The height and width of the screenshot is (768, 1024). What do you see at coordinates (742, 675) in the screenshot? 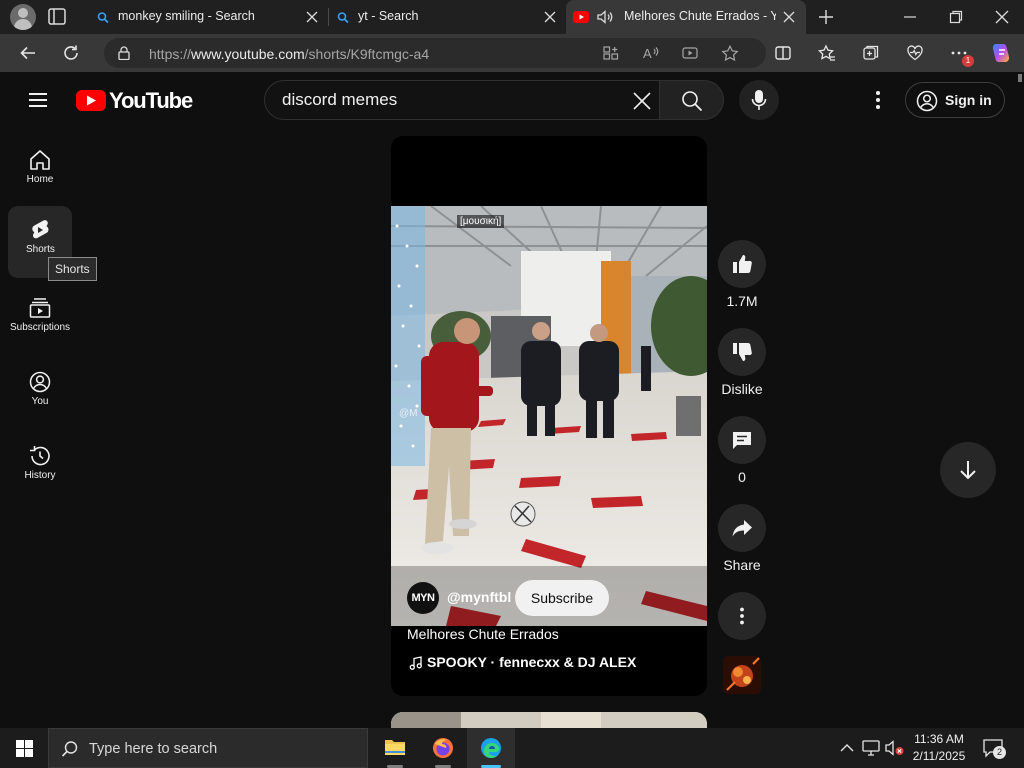
I see `audio-thumbnail` at bounding box center [742, 675].